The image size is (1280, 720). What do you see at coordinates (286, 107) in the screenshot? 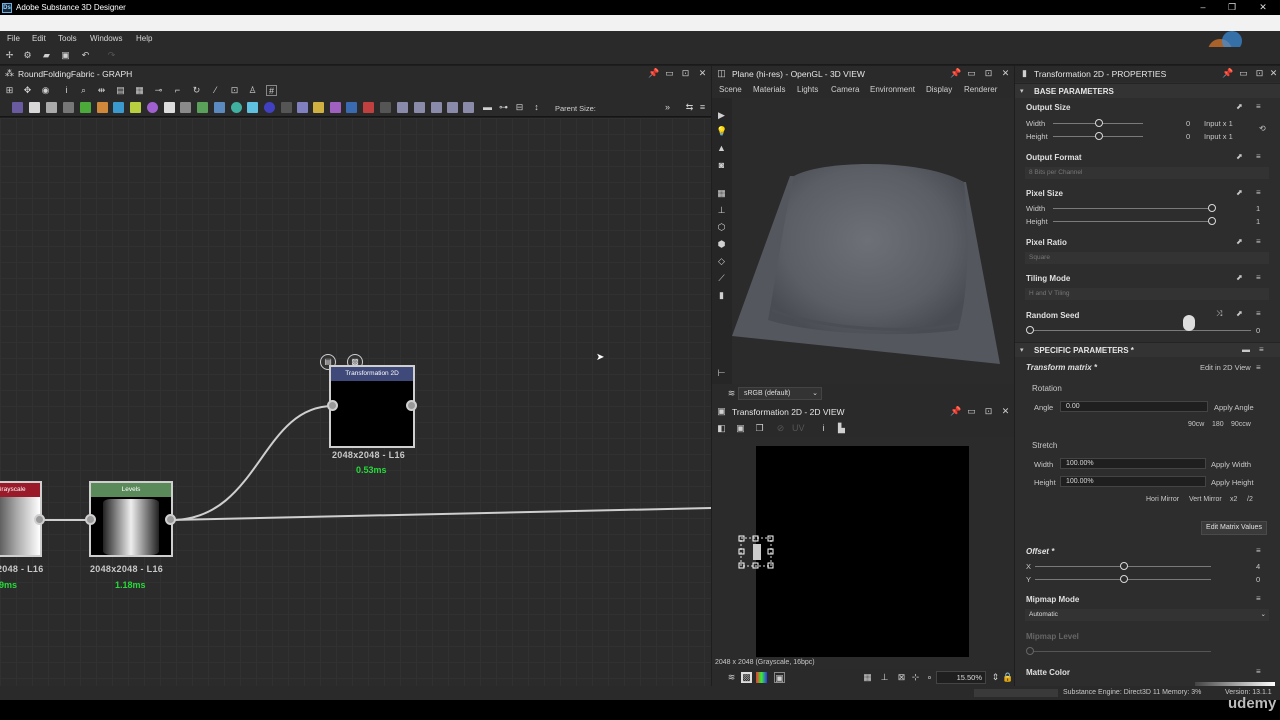
I see `dots-icon` at bounding box center [286, 107].